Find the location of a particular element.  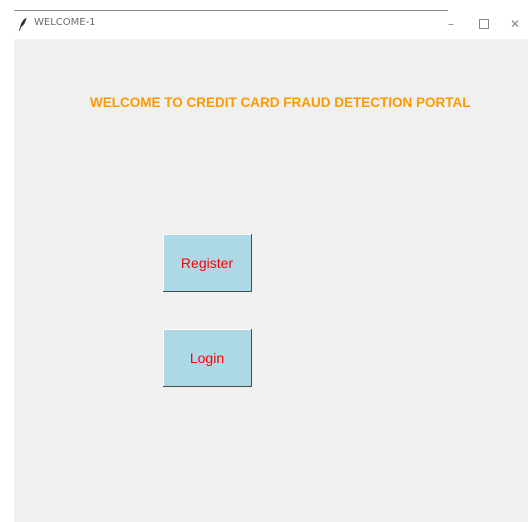

minimize-button: – is located at coordinates (451, 24).